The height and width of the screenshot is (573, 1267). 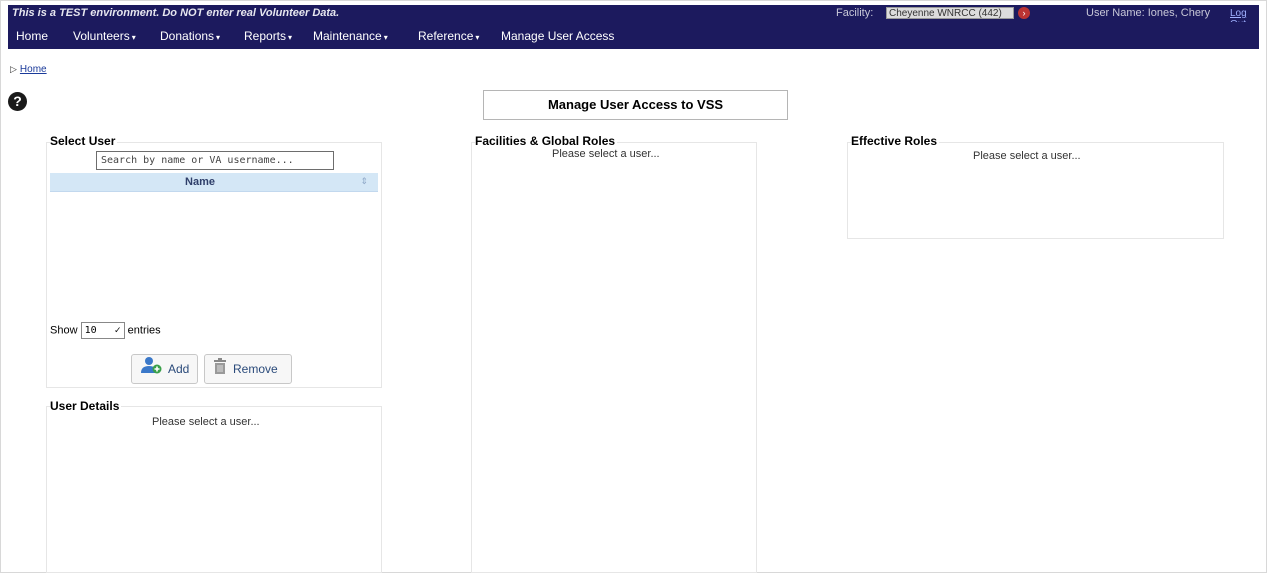 What do you see at coordinates (64, 330) in the screenshot?
I see `show-label: Show` at bounding box center [64, 330].